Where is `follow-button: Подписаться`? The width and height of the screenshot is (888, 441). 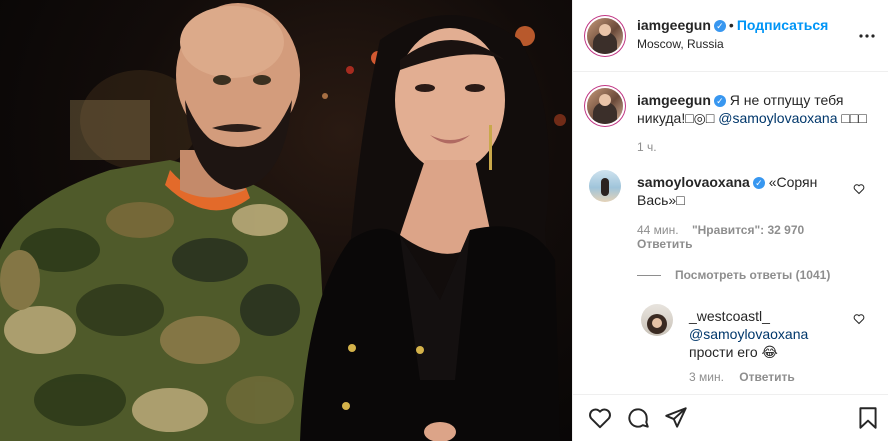 follow-button: Подписаться is located at coordinates (783, 25).